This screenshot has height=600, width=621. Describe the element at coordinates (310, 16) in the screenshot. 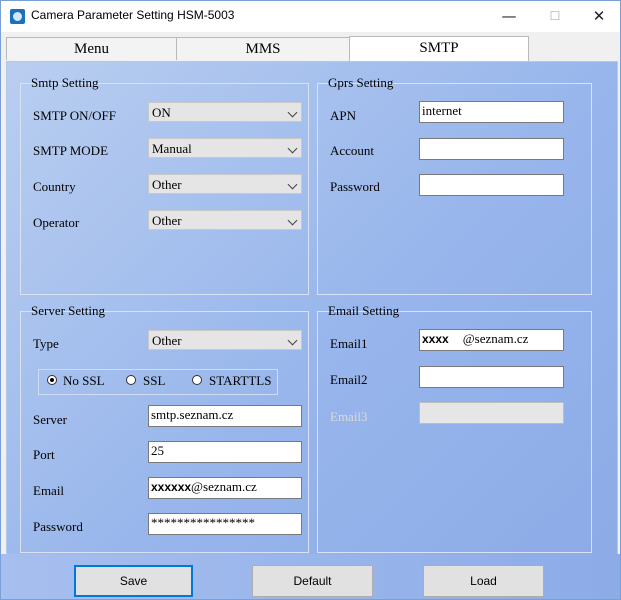

I see `title-bar: Camera Parameter Setting HSM-5003 — ☐ ✕` at that location.